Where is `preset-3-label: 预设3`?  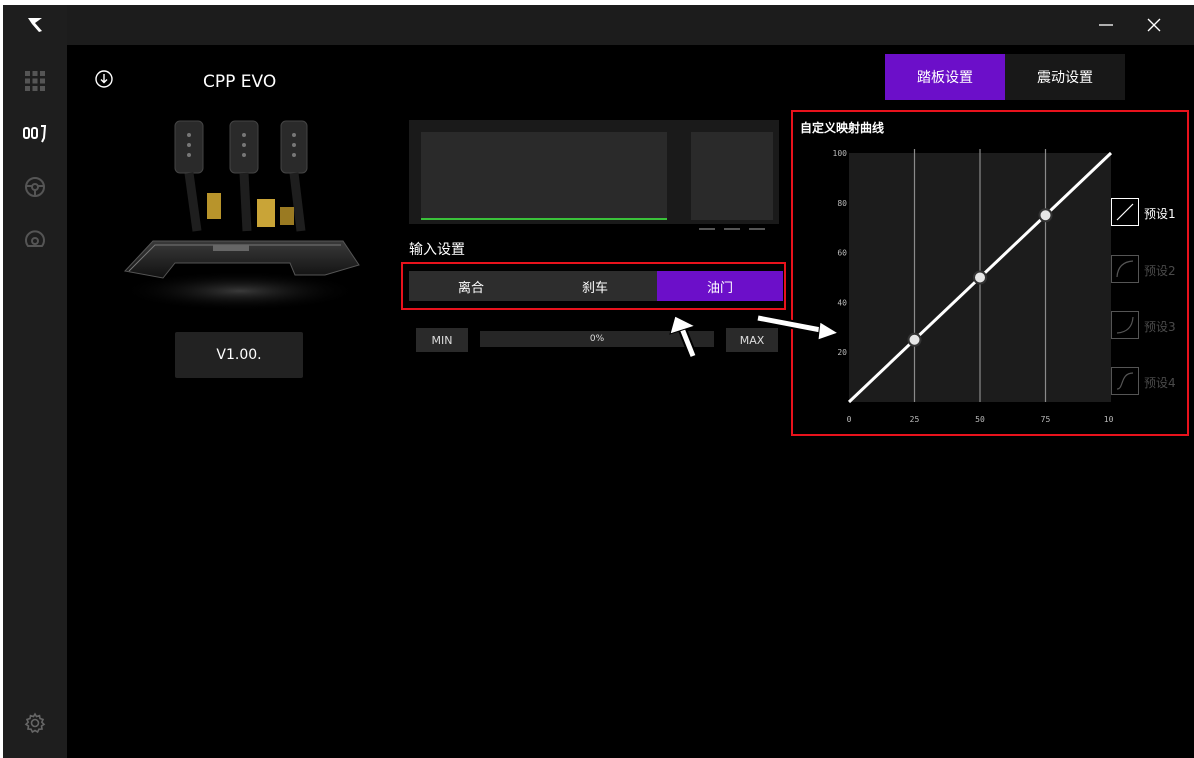
preset-3-label: 预设3 is located at coordinates (1160, 327).